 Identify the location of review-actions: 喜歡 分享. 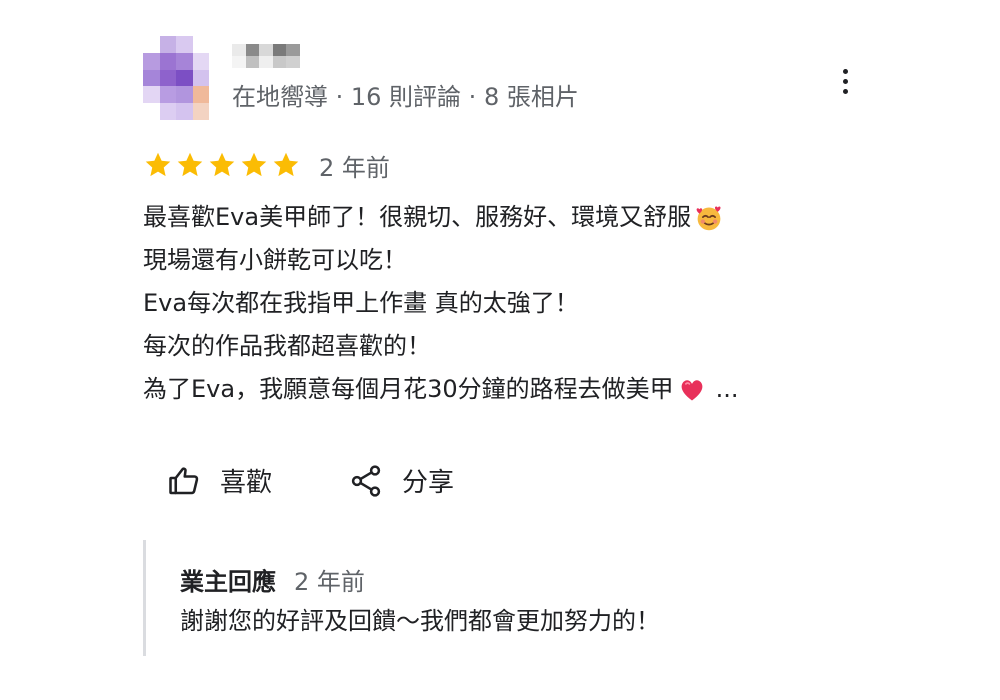
(310, 480).